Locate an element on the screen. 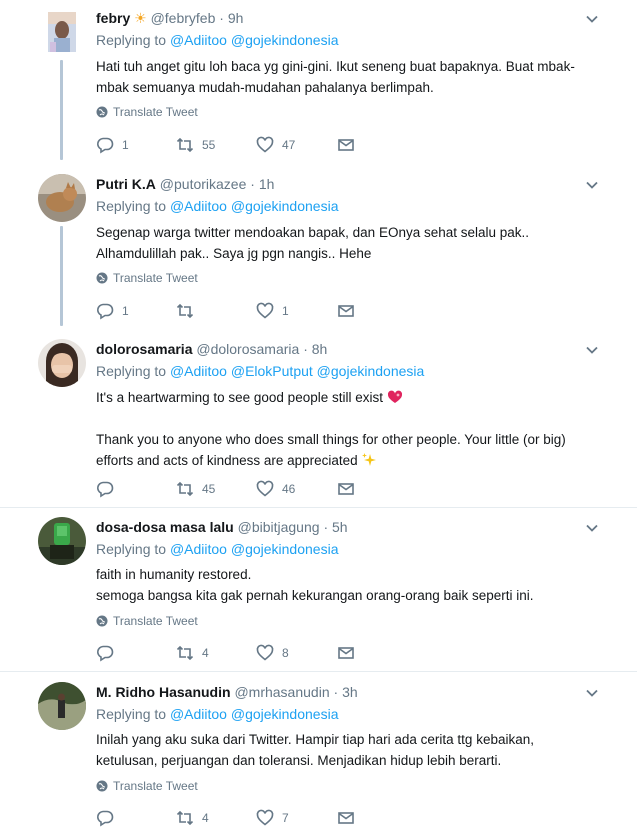 Image resolution: width=637 pixels, height=836 pixels. tweet-actions: 1 55 47 is located at coordinates (246, 146).